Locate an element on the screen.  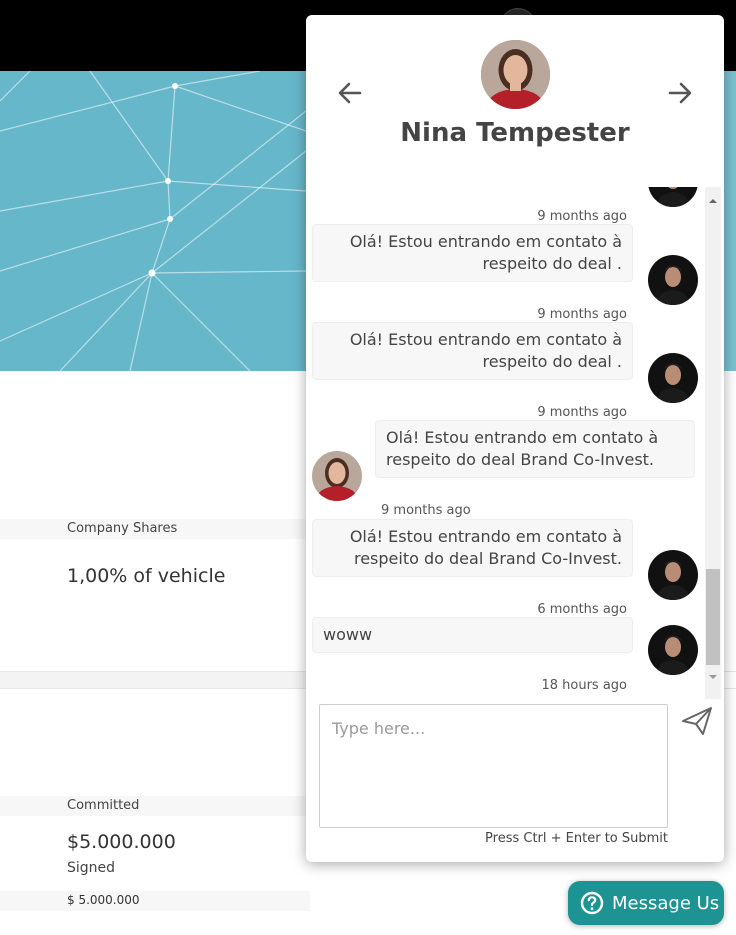
signed-label: Signed is located at coordinates (91, 868).